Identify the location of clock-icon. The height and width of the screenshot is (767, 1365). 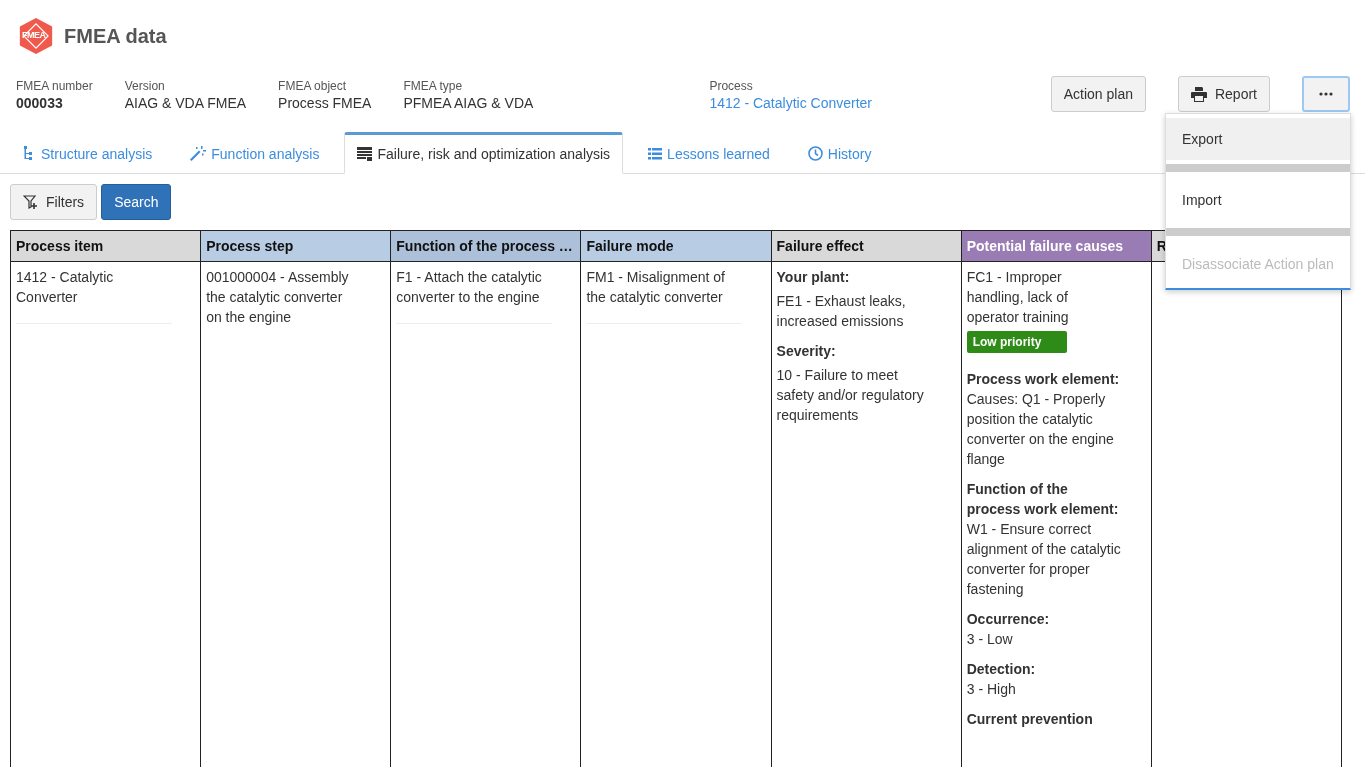
(815, 153).